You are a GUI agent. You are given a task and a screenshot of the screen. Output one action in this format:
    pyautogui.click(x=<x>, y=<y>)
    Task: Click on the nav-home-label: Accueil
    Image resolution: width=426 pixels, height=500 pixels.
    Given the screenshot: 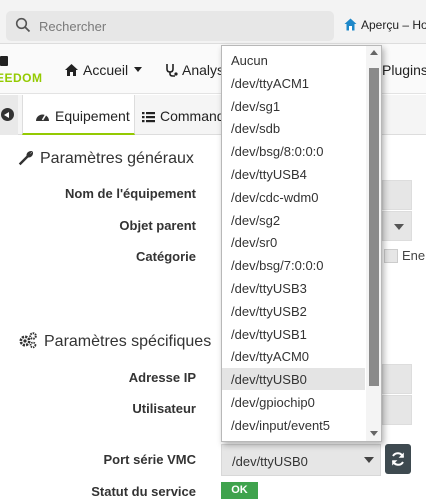 What is the action you would take?
    pyautogui.click(x=106, y=70)
    